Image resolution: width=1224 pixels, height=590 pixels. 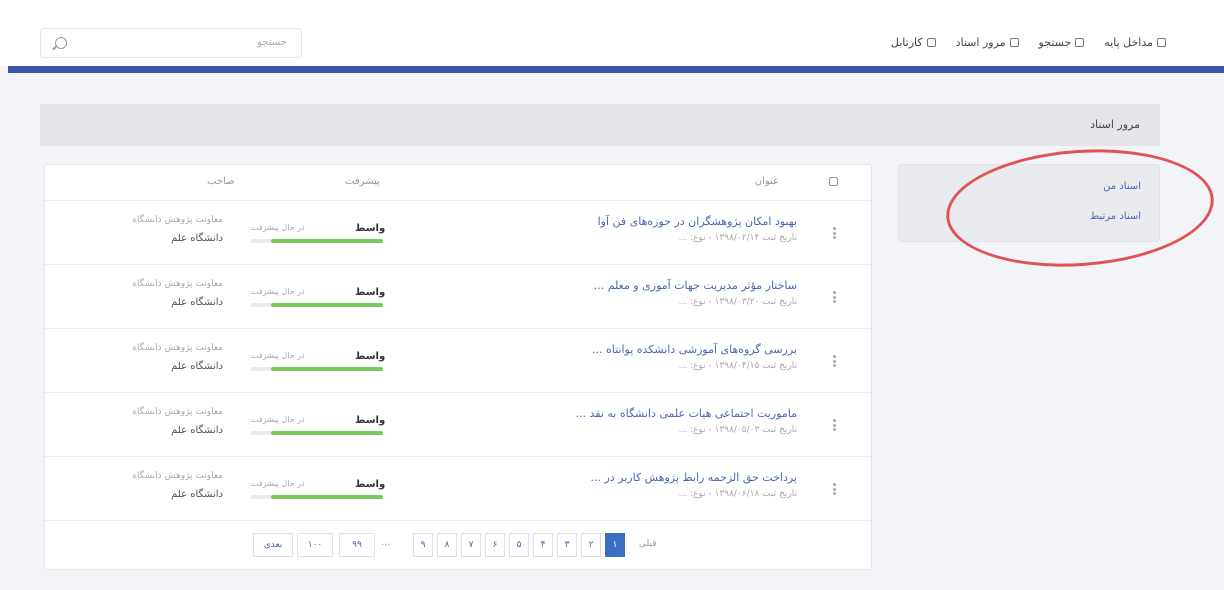 What do you see at coordinates (357, 545) in the screenshot?
I see `pagination-page-button: ۹۹` at bounding box center [357, 545].